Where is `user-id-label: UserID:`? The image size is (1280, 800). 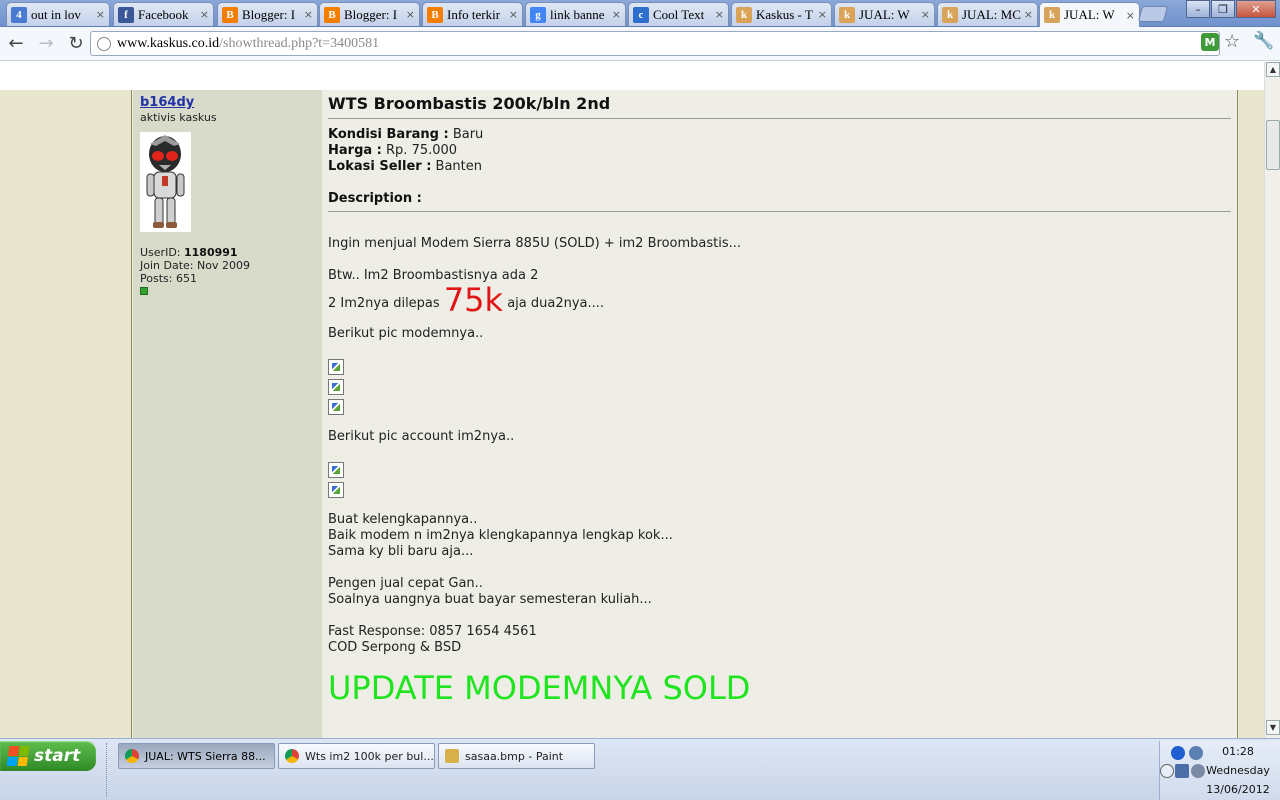 user-id-label: UserID: is located at coordinates (160, 252).